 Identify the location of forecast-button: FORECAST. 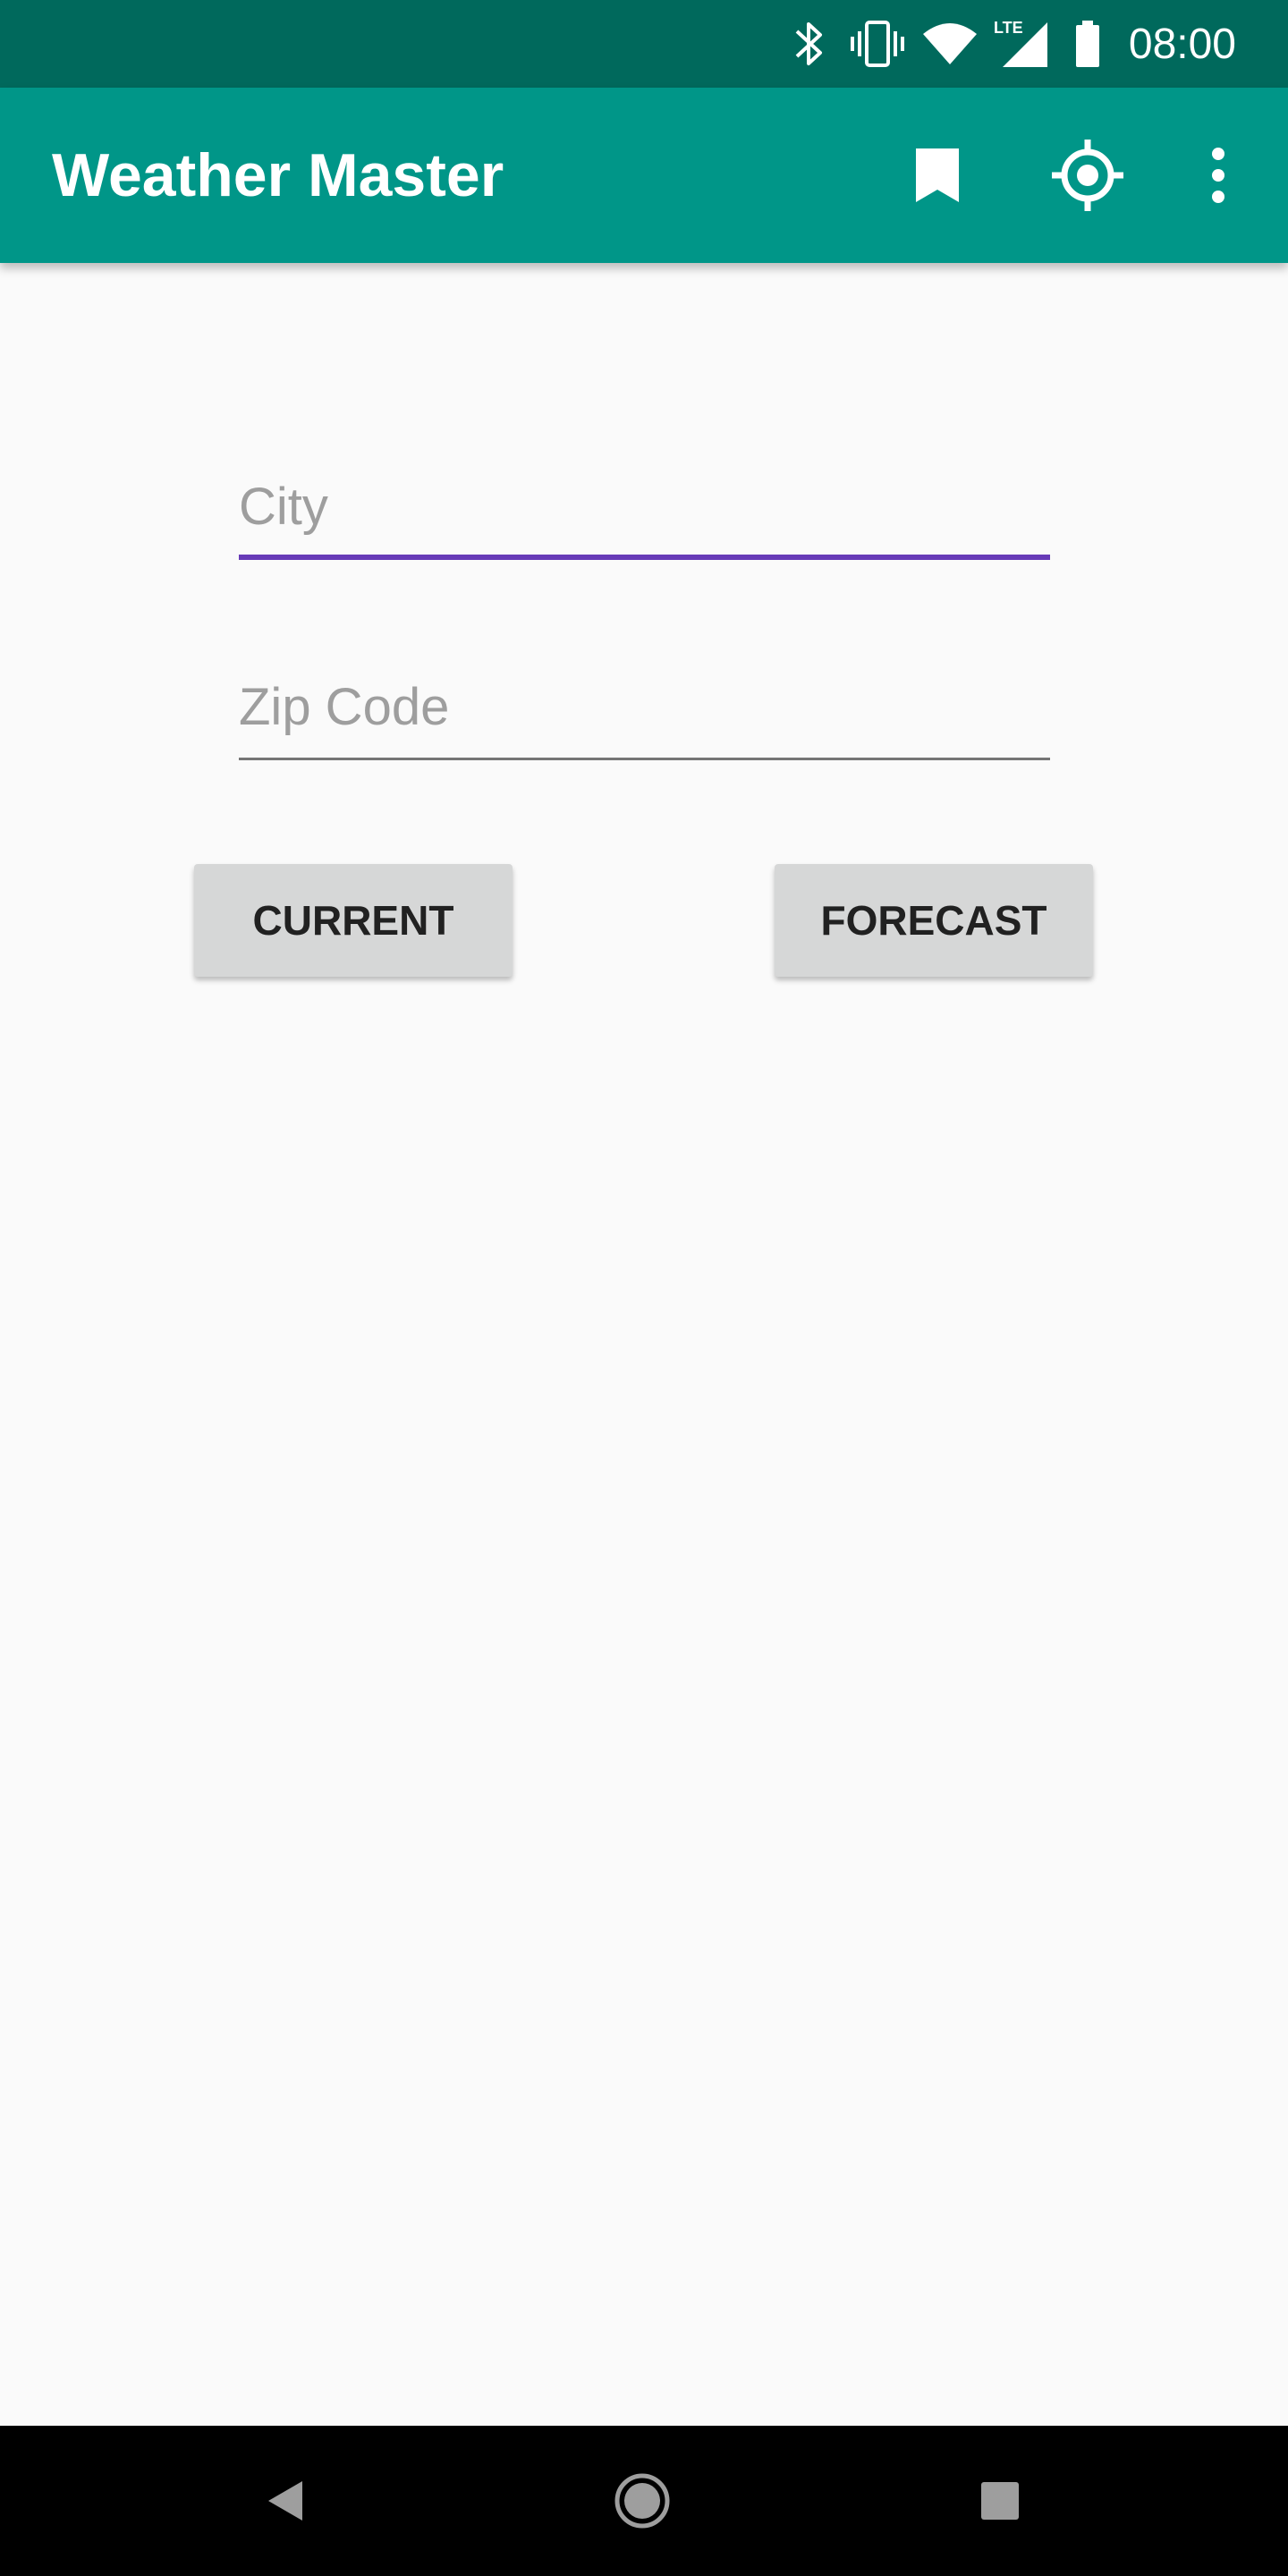
(934, 920).